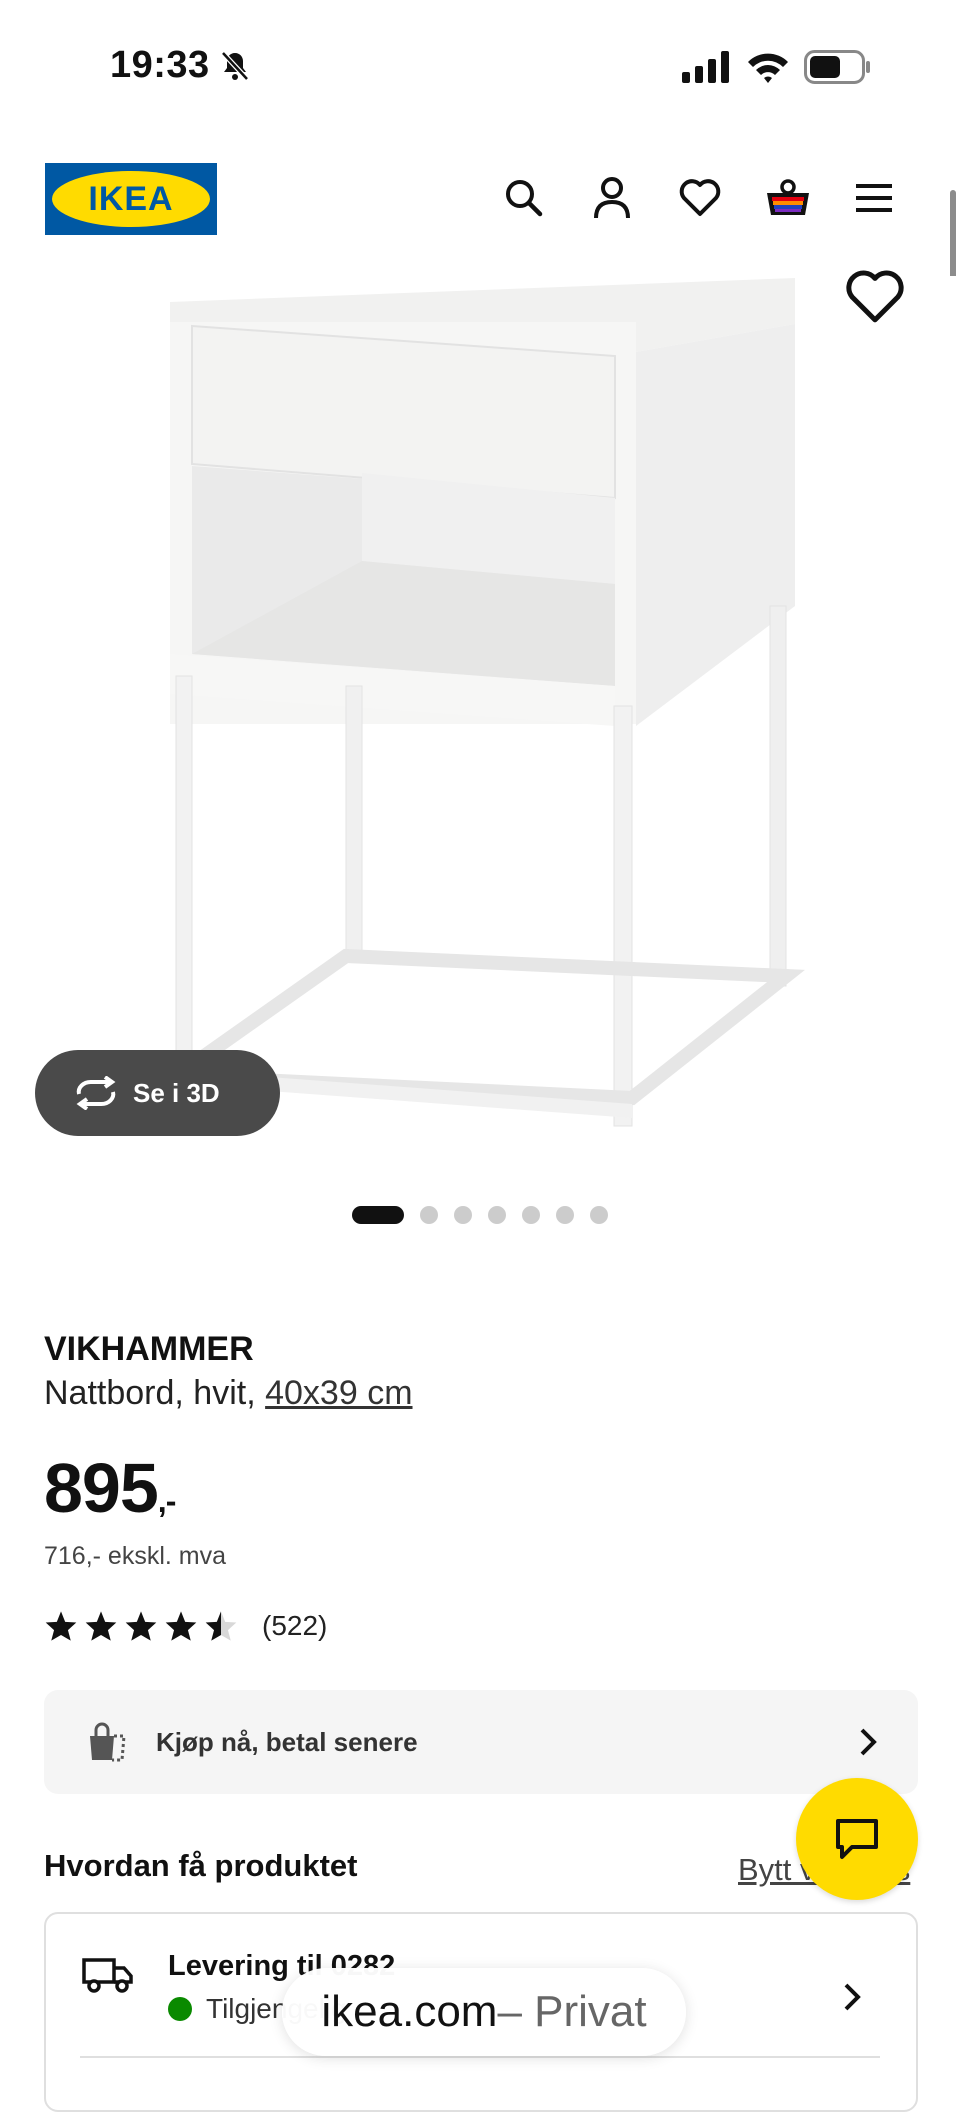 The image size is (960, 2112). I want to click on chat-icon, so click(857, 1839).